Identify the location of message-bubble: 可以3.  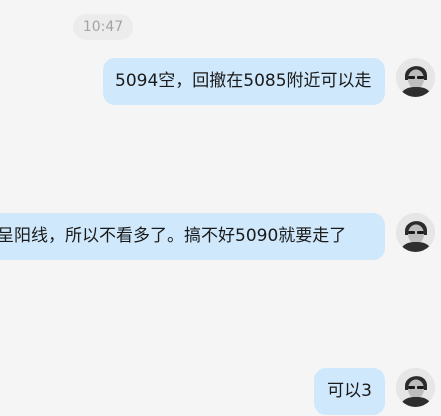
(349, 391).